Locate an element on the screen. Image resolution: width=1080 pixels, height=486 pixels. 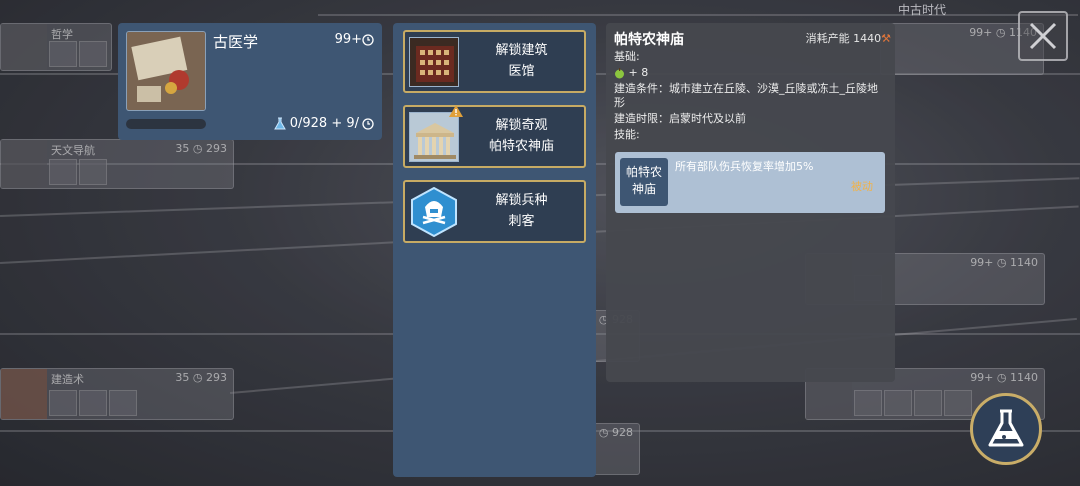
ability-card: 帕特农 神庙 所有部队伤兵恢复率增加5% 被动 is located at coordinates (750, 182).